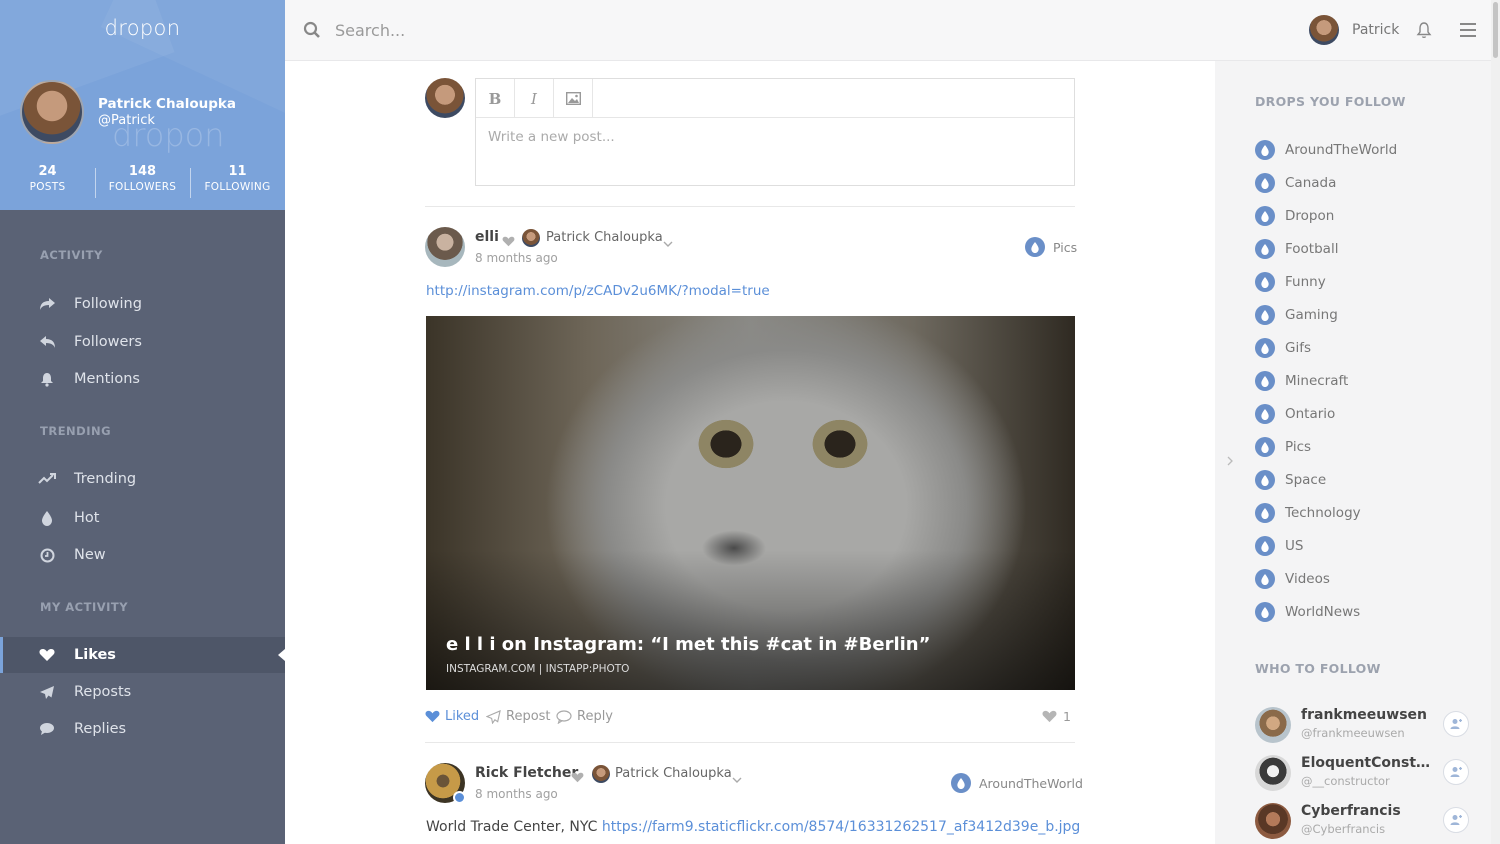 The width and height of the screenshot is (1500, 844). Describe the element at coordinates (1424, 32) in the screenshot. I see `notifications-bell-icon` at that location.